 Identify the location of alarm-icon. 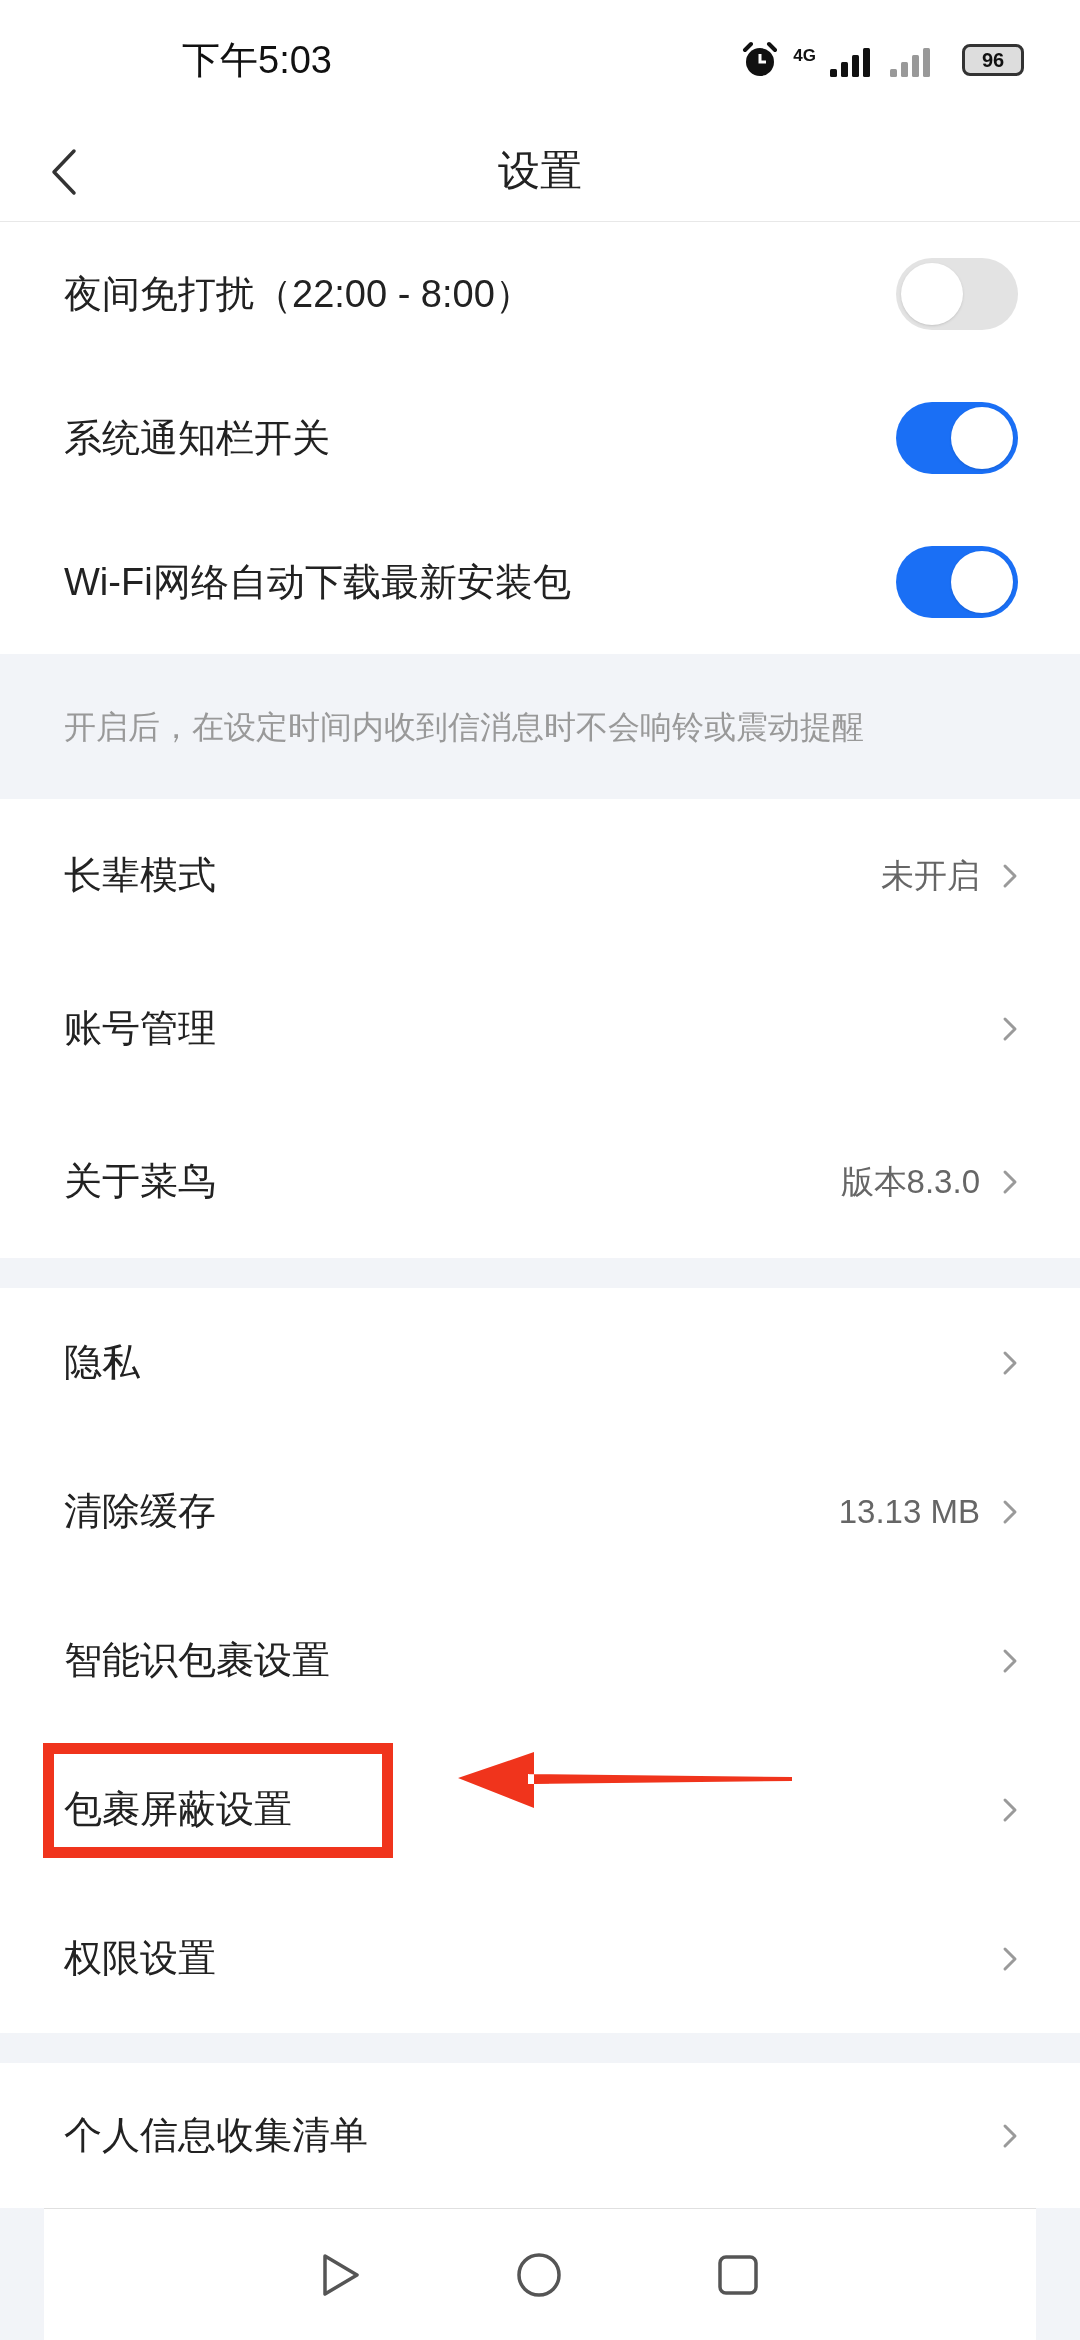
(760, 60).